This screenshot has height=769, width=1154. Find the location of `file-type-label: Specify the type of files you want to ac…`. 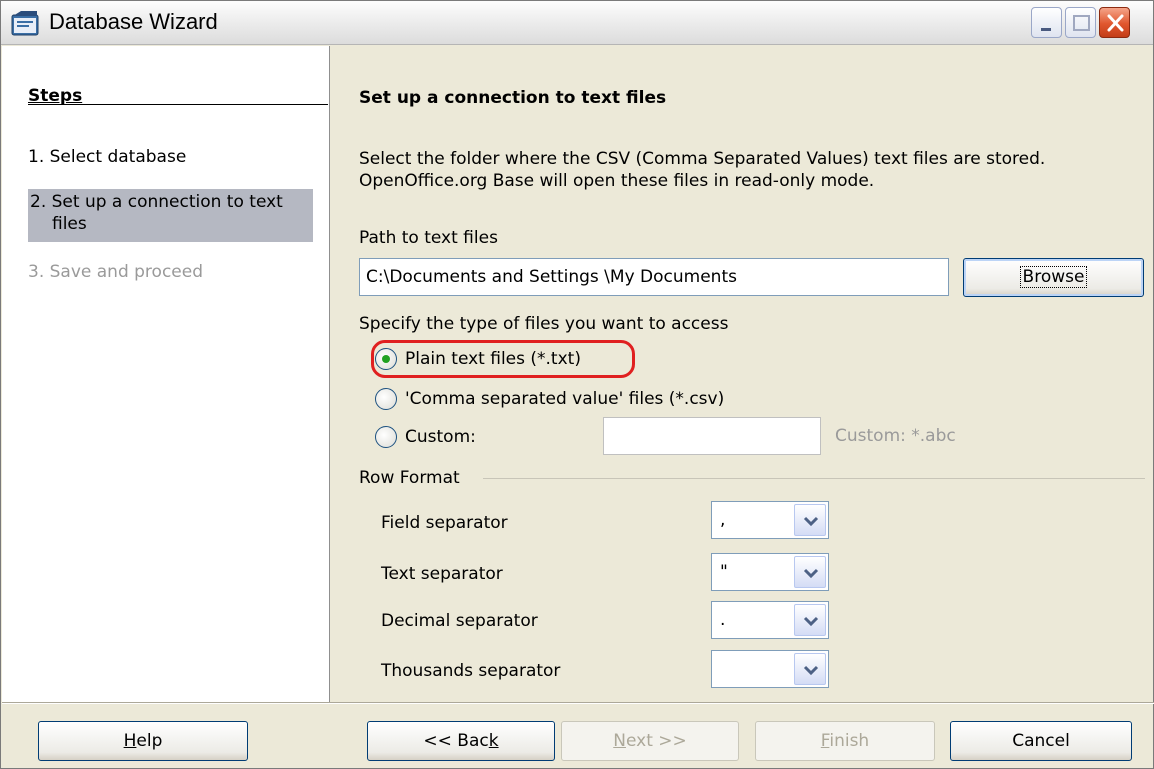

file-type-label: Specify the type of files you want to ac… is located at coordinates (544, 324).